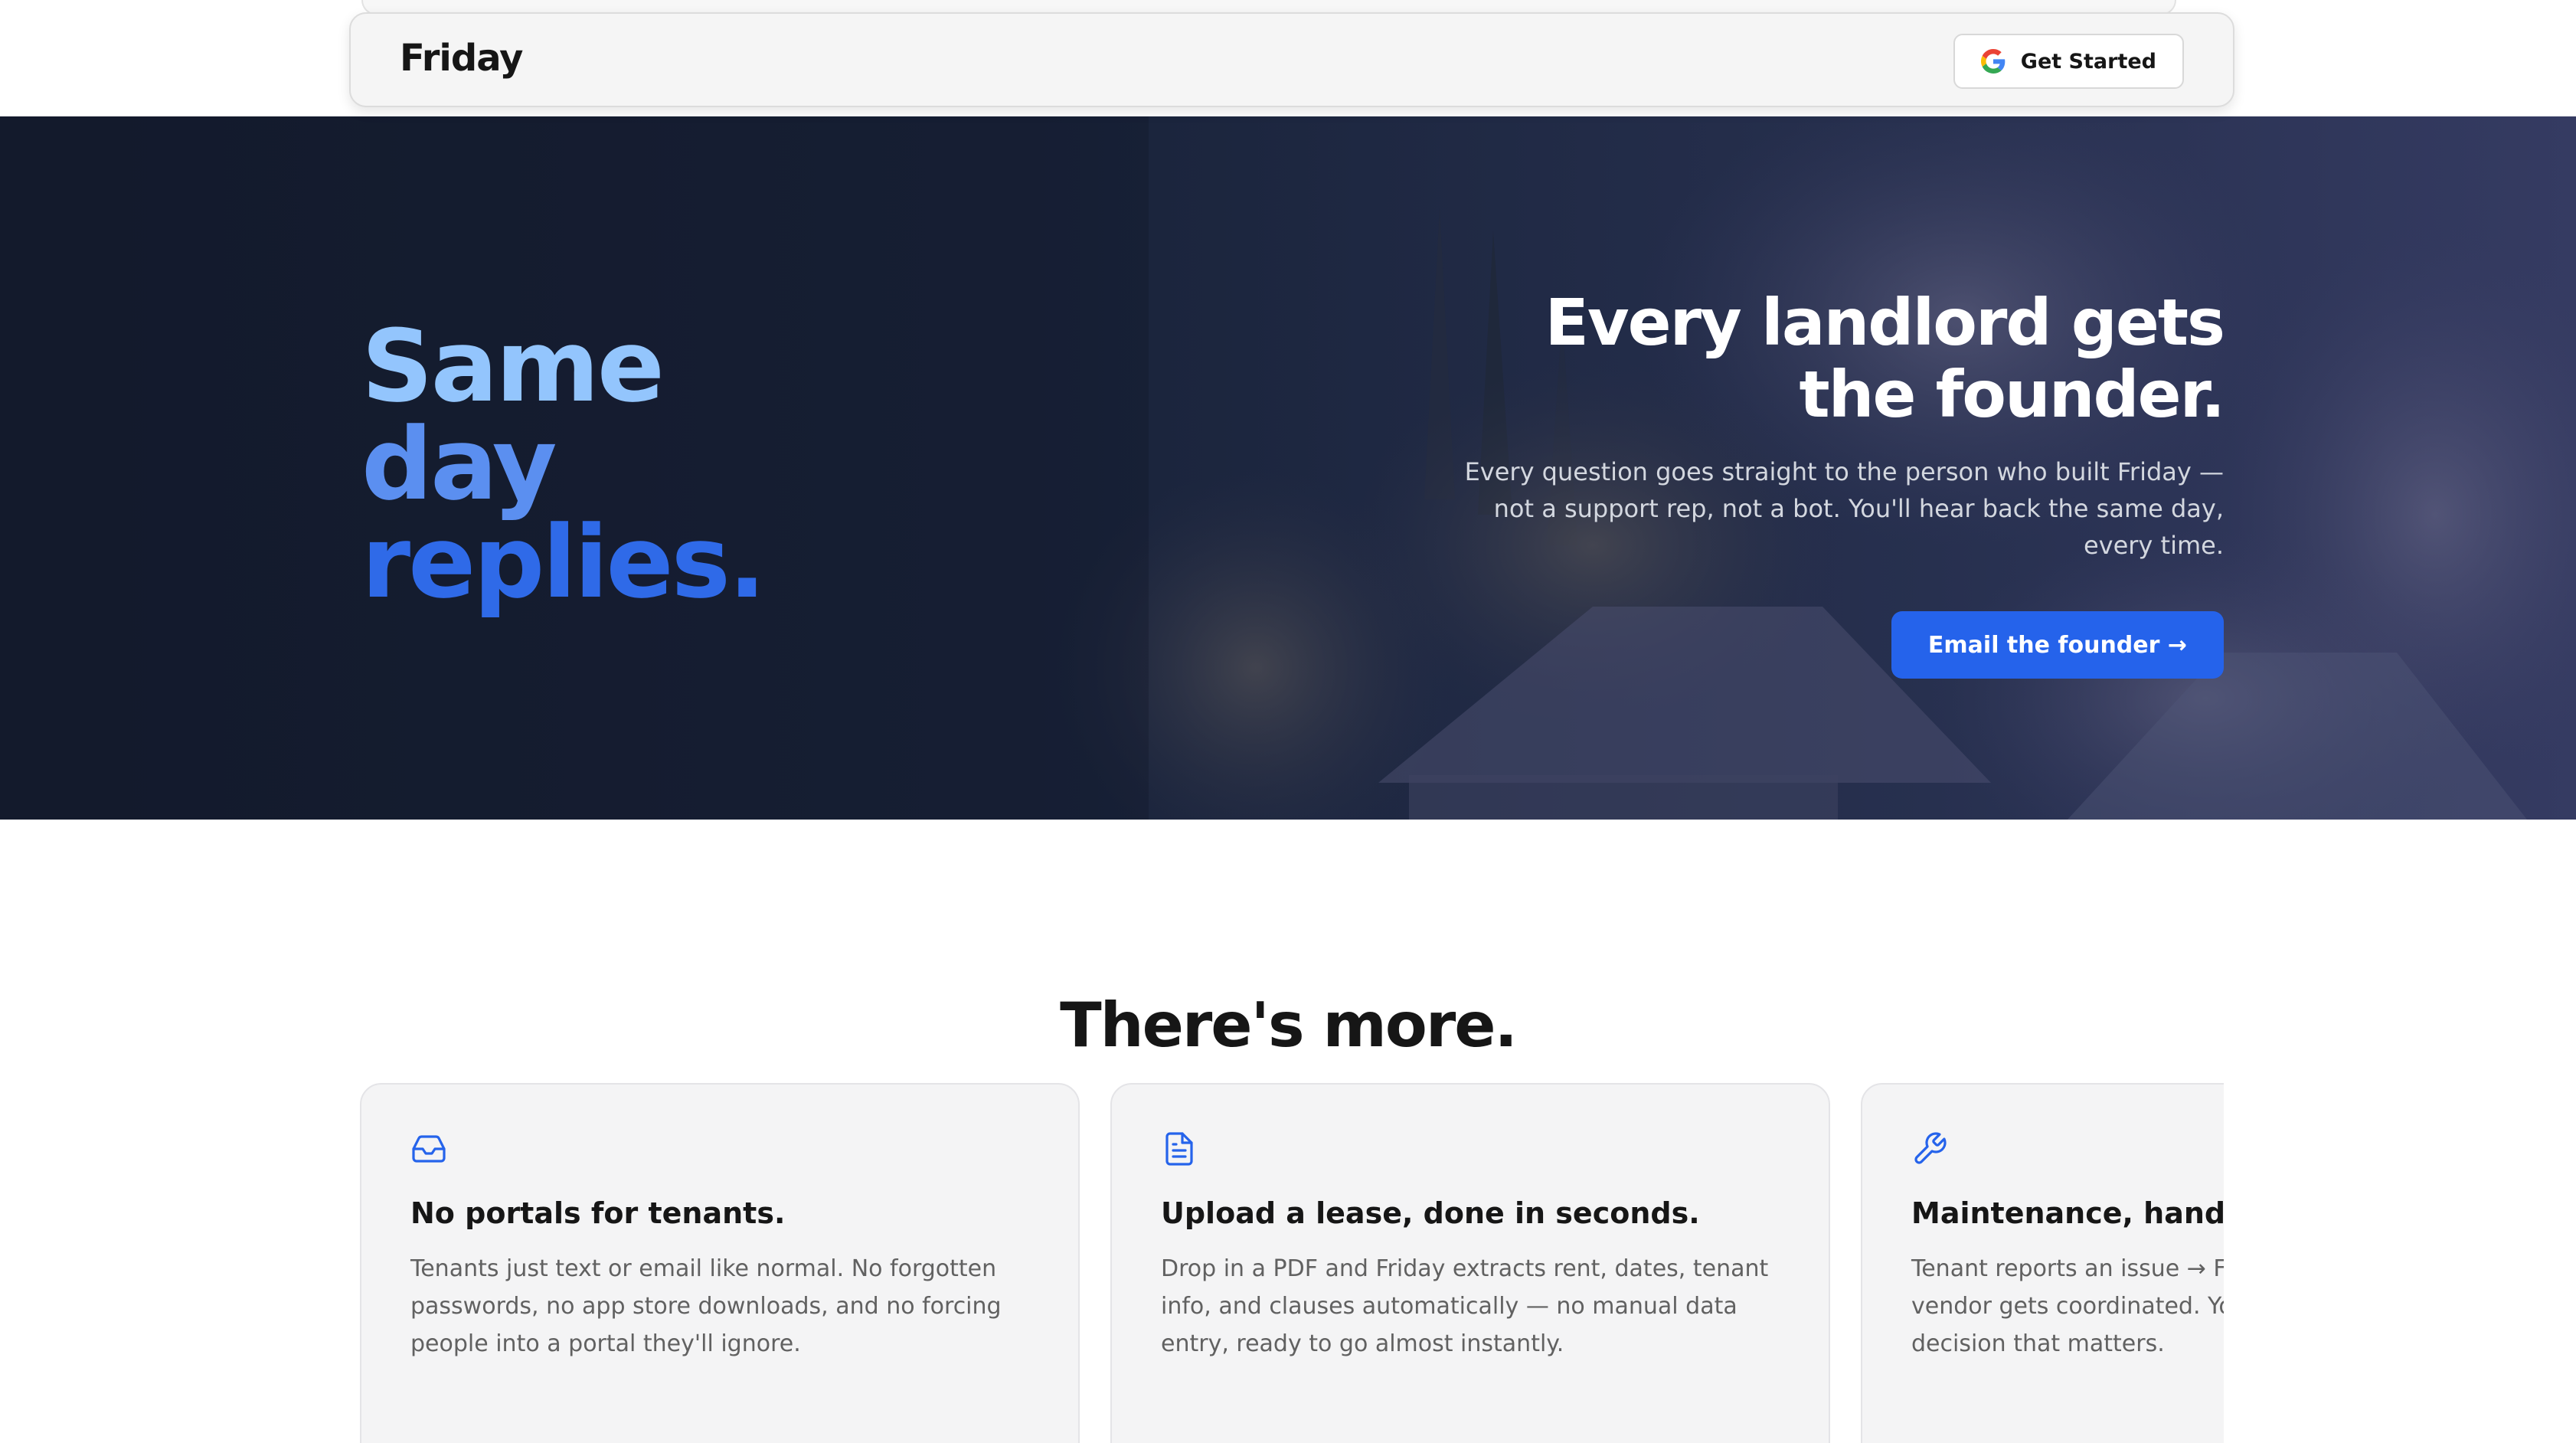 The image size is (2576, 1443). Describe the element at coordinates (598, 1213) in the screenshot. I see `card-title: No portals for tenants.` at that location.